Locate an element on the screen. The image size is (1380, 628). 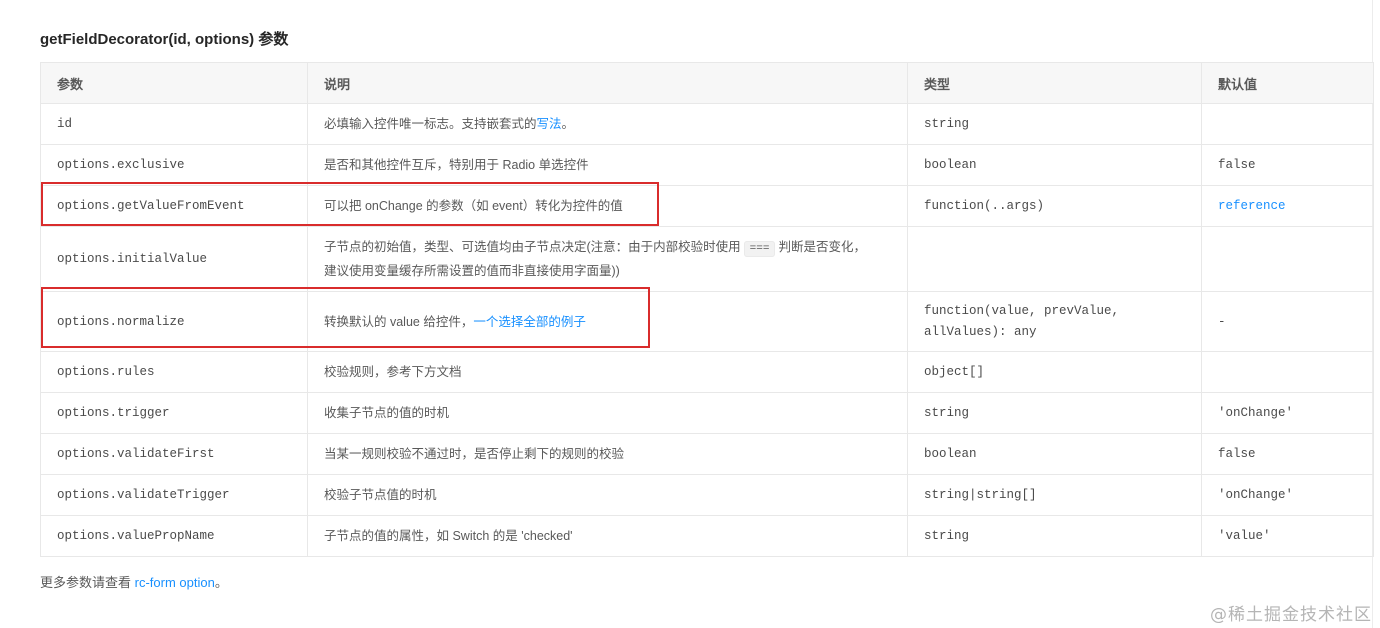
footer-text: 更多参数请查看 is located at coordinates (87, 582).